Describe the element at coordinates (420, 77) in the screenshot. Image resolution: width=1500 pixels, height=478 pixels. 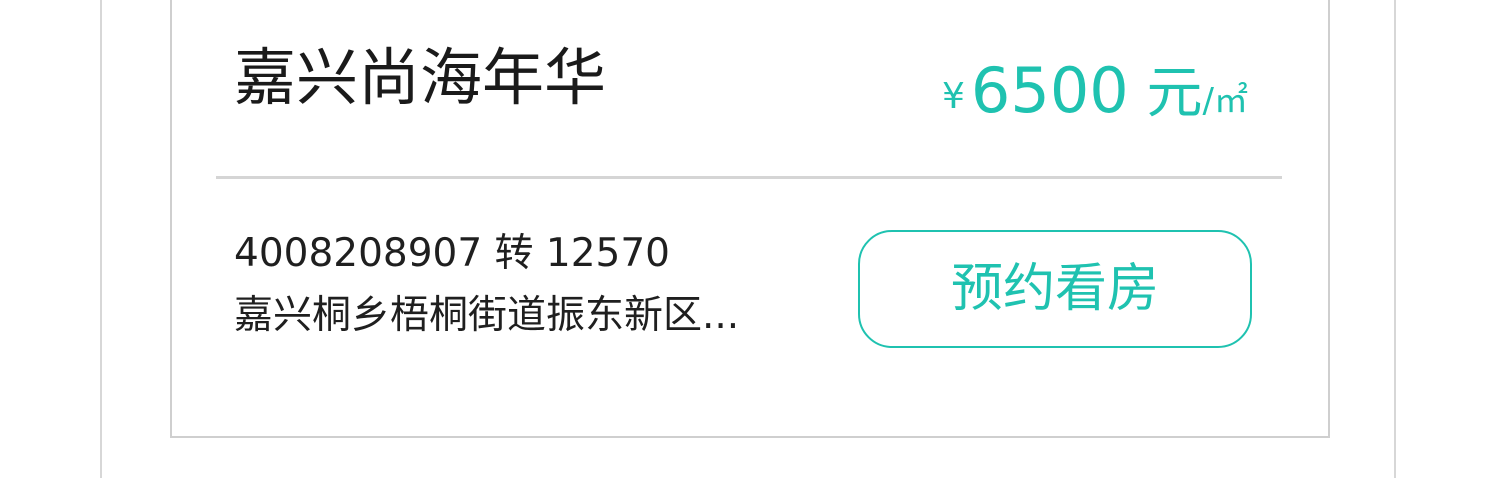
I see `listing-title: 嘉兴尚海年华` at that location.